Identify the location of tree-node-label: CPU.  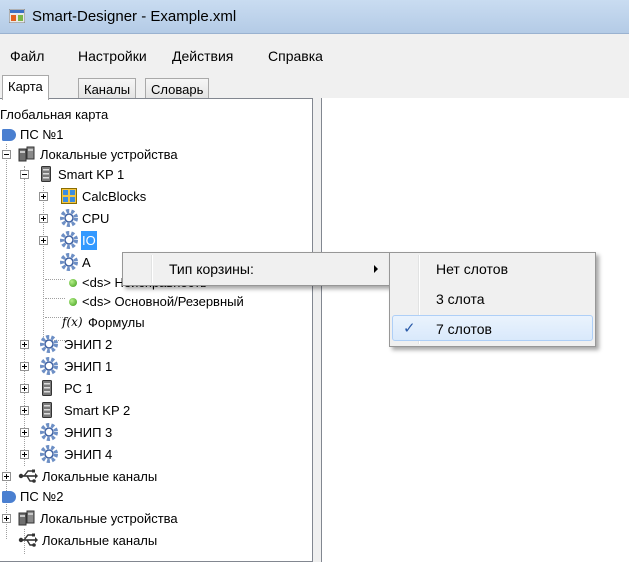
(96, 218).